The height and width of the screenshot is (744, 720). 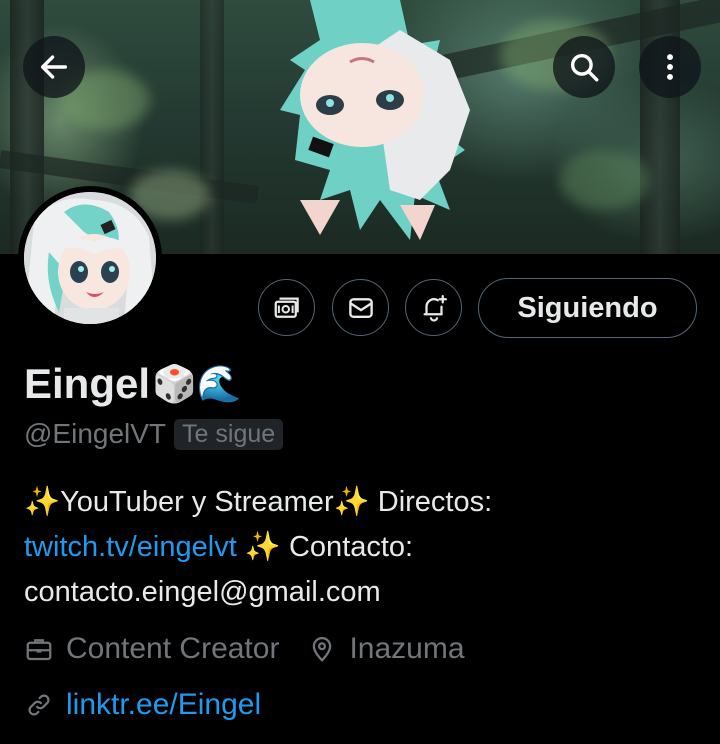 What do you see at coordinates (325, 547) in the screenshot?
I see `bio-contact-label: ✨ Contacto:` at bounding box center [325, 547].